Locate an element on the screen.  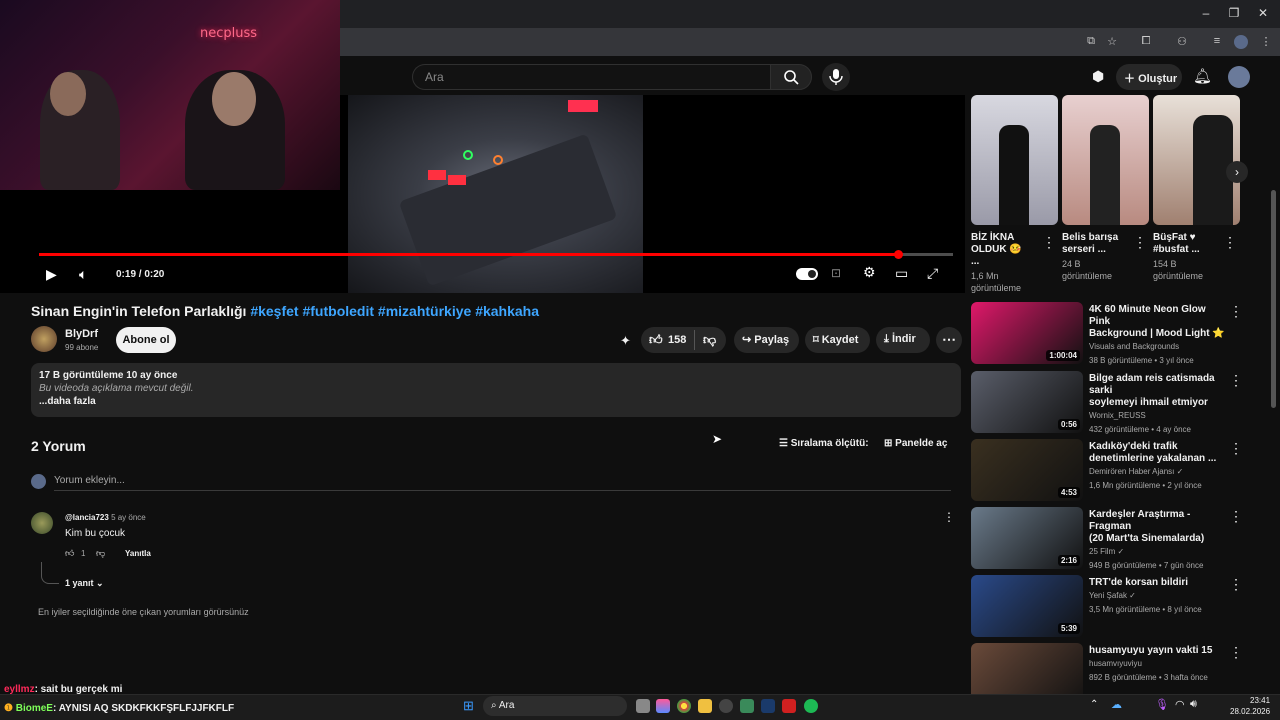
sort-button: ☰ Sıralama ölçütü: is located at coordinates (824, 443).